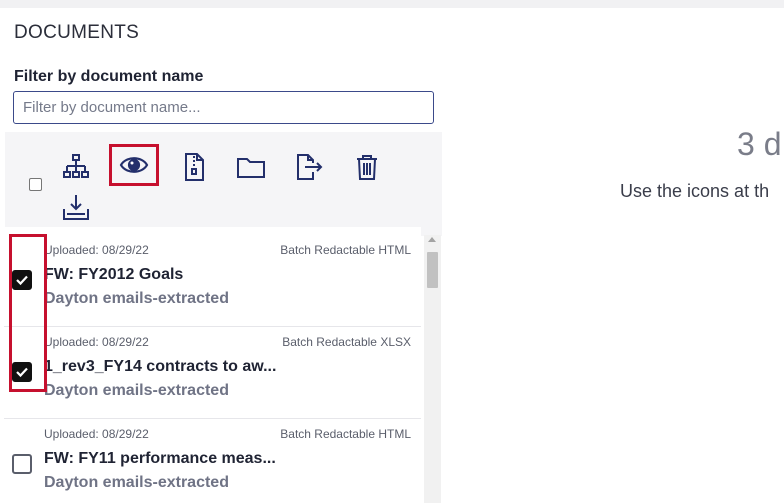  I want to click on filter-label: Filter by document name, so click(109, 76).